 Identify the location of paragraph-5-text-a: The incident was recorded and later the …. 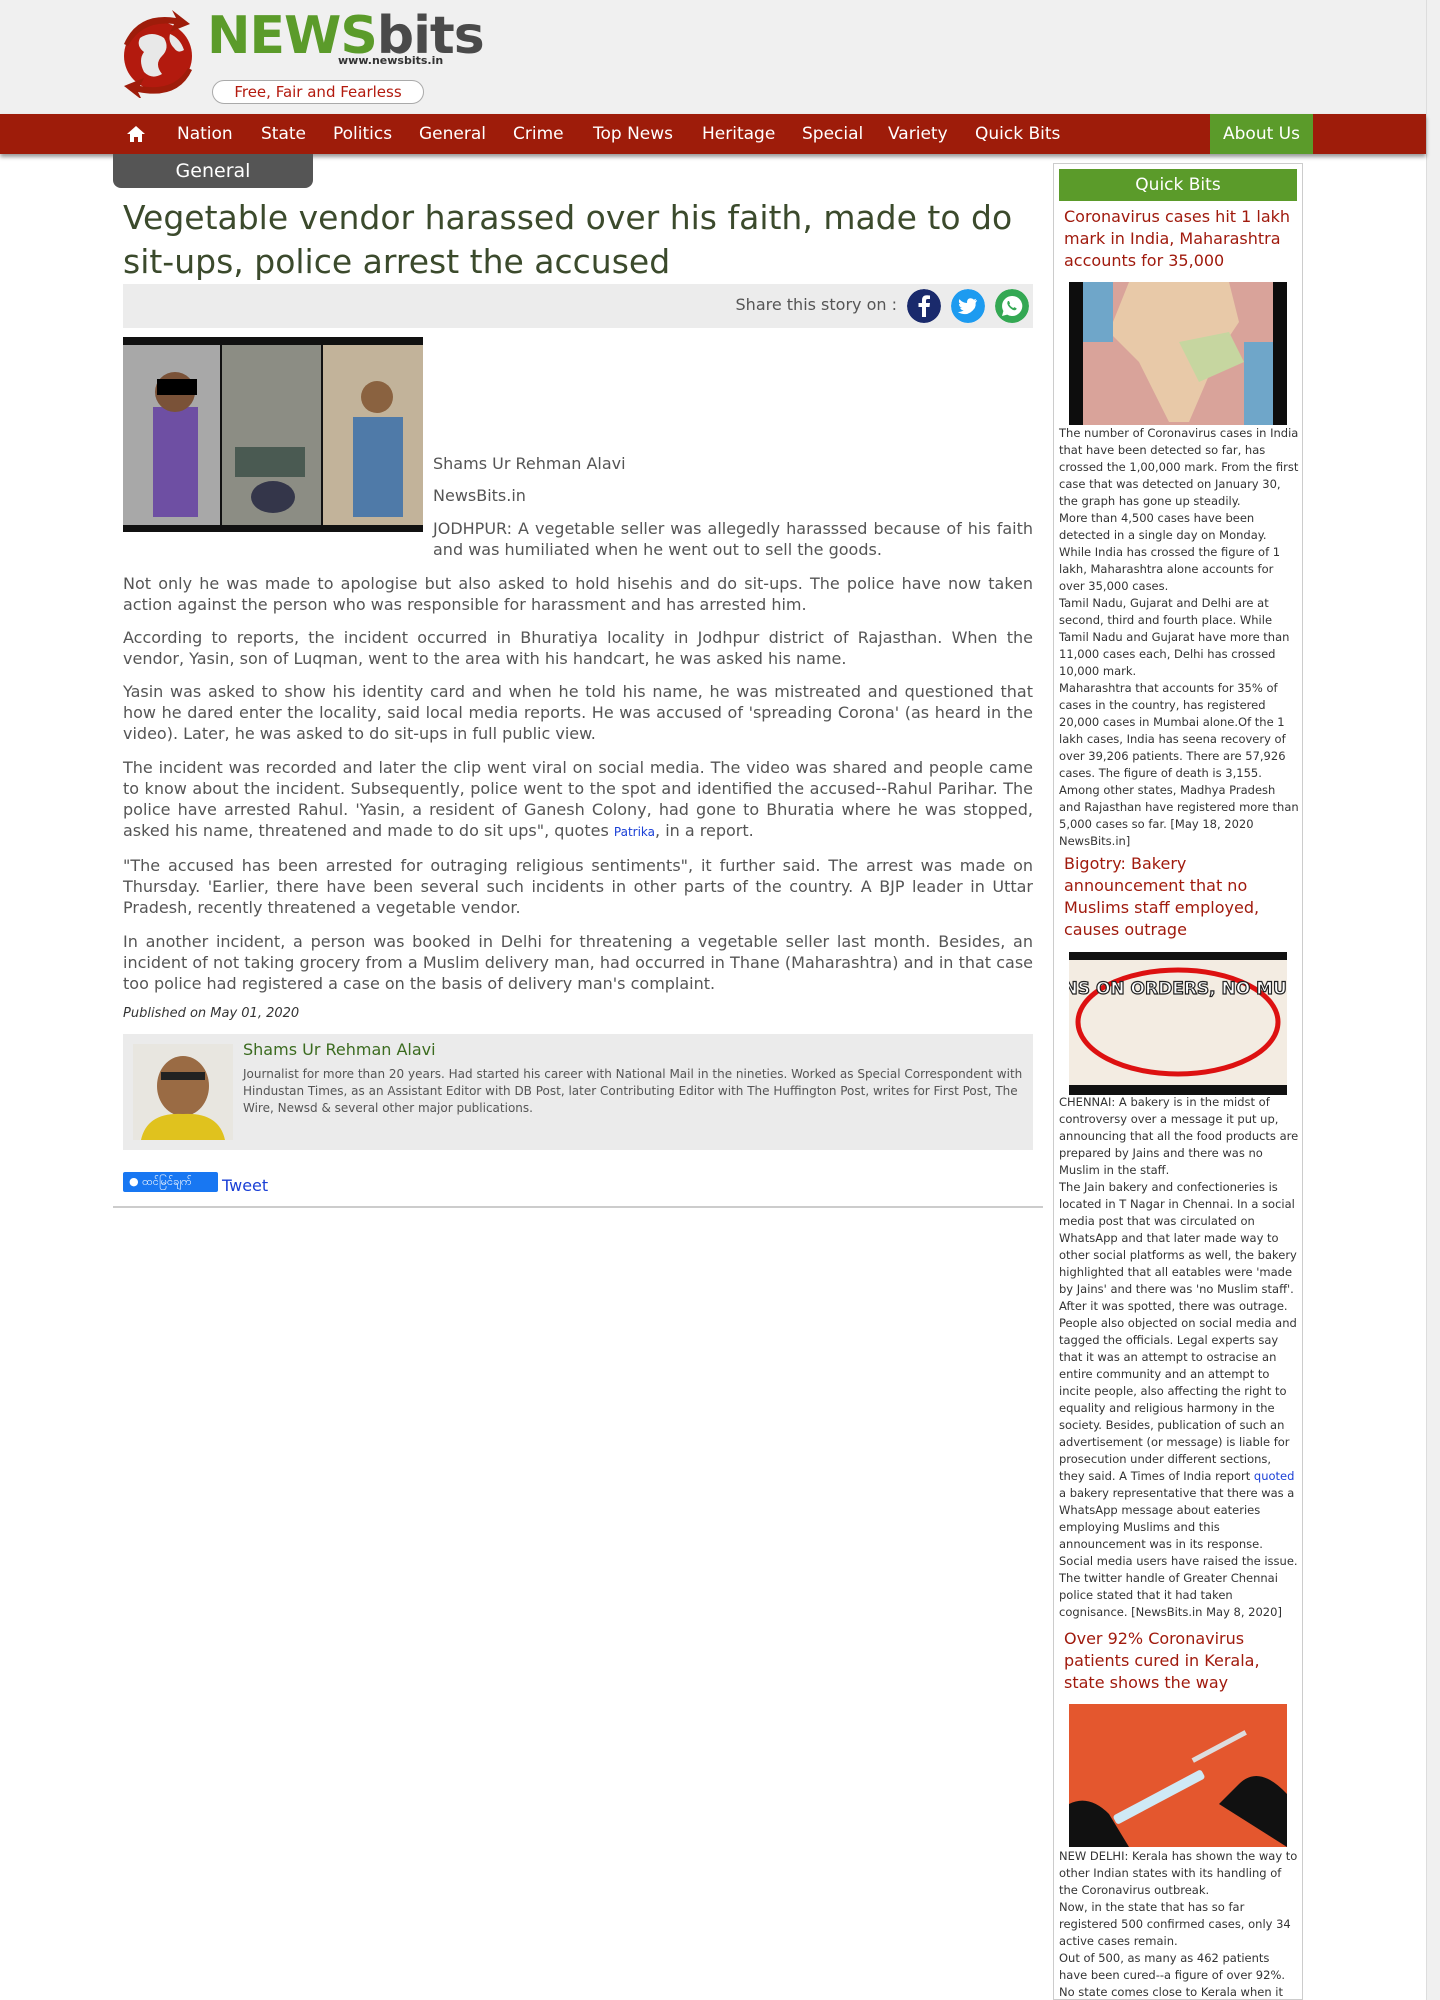
(578, 799).